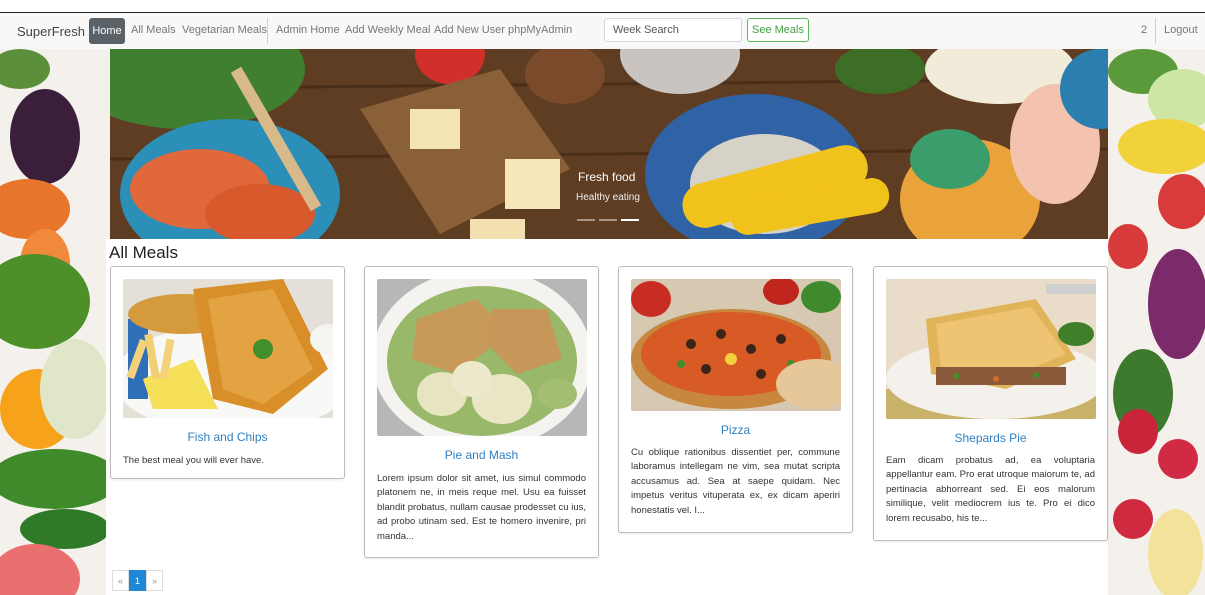 The image size is (1205, 595). What do you see at coordinates (991, 349) in the screenshot?
I see `meal-image-shepards-pie` at bounding box center [991, 349].